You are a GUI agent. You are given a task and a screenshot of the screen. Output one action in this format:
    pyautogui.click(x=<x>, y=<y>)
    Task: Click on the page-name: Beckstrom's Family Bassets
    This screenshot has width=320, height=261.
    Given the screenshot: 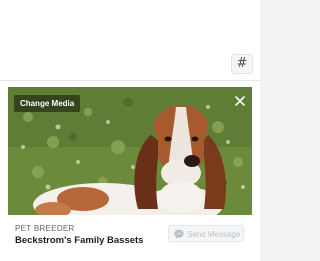 What is the action you would take?
    pyautogui.click(x=79, y=240)
    